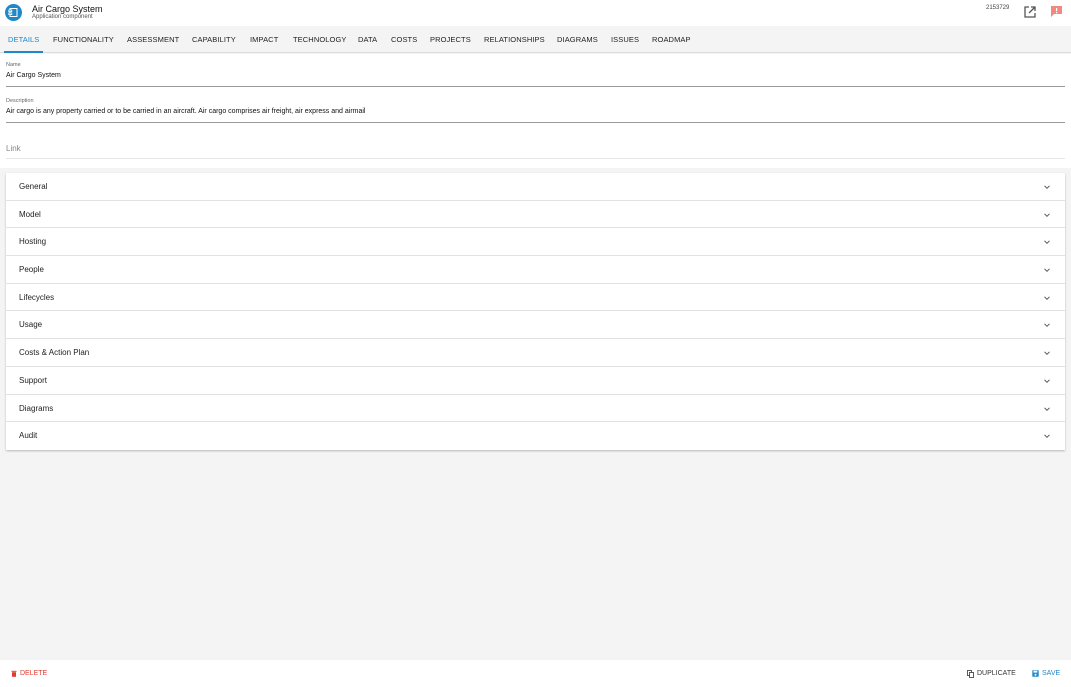 This screenshot has height=687, width=1071. I want to click on name-field-underline, so click(535, 86).